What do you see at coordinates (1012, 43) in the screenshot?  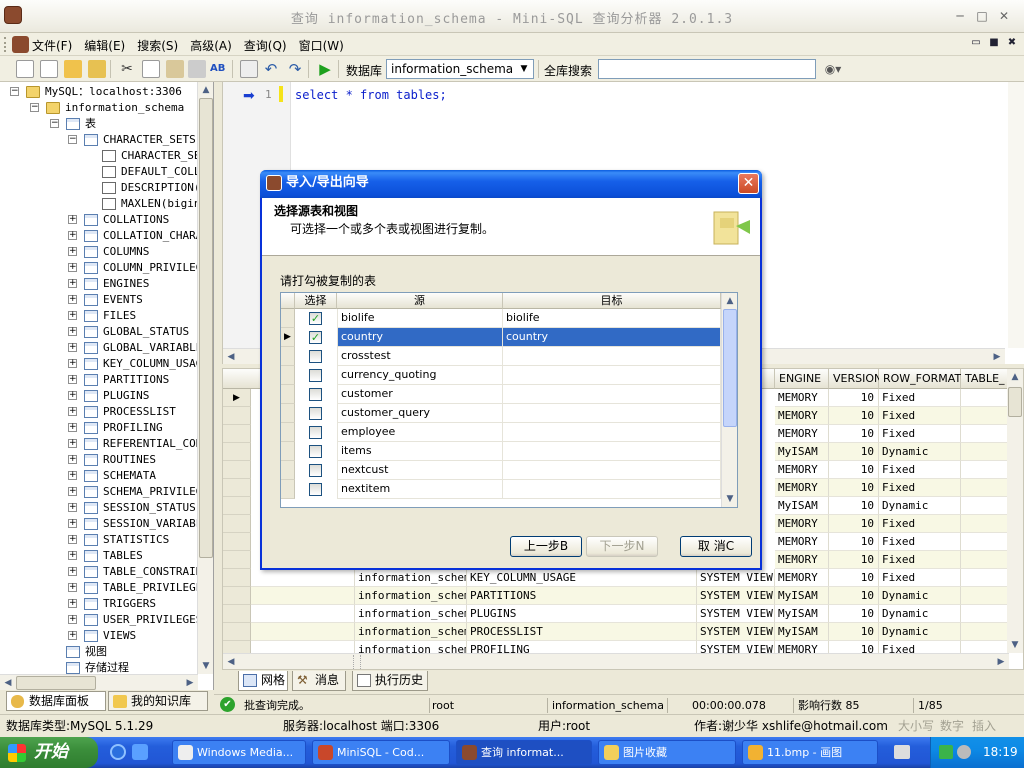 I see `mdi-close-icon: ✖` at bounding box center [1012, 43].